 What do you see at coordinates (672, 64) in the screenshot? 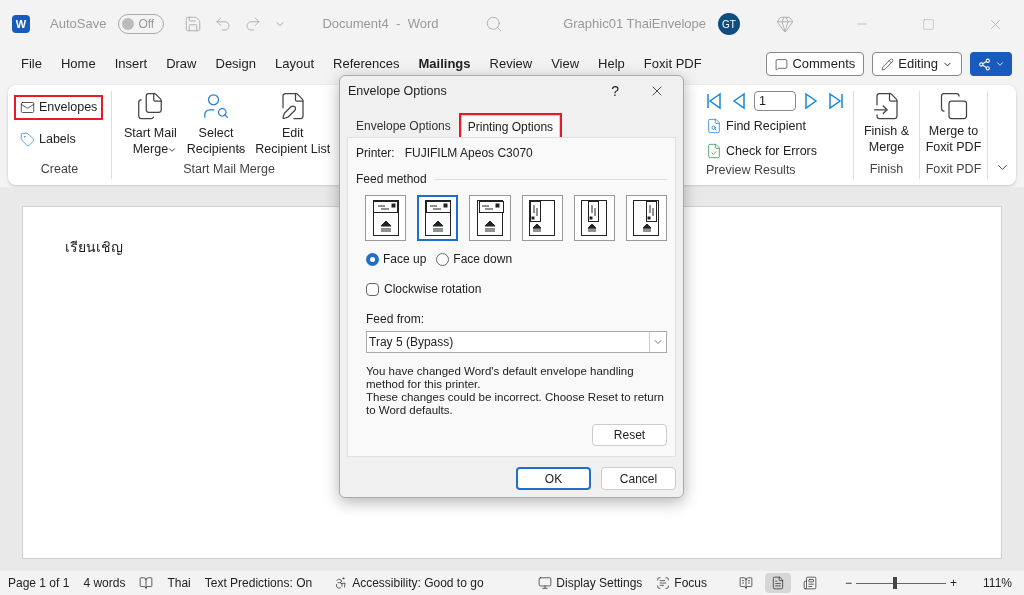
I see `menu-tab: Foxit PDF` at bounding box center [672, 64].